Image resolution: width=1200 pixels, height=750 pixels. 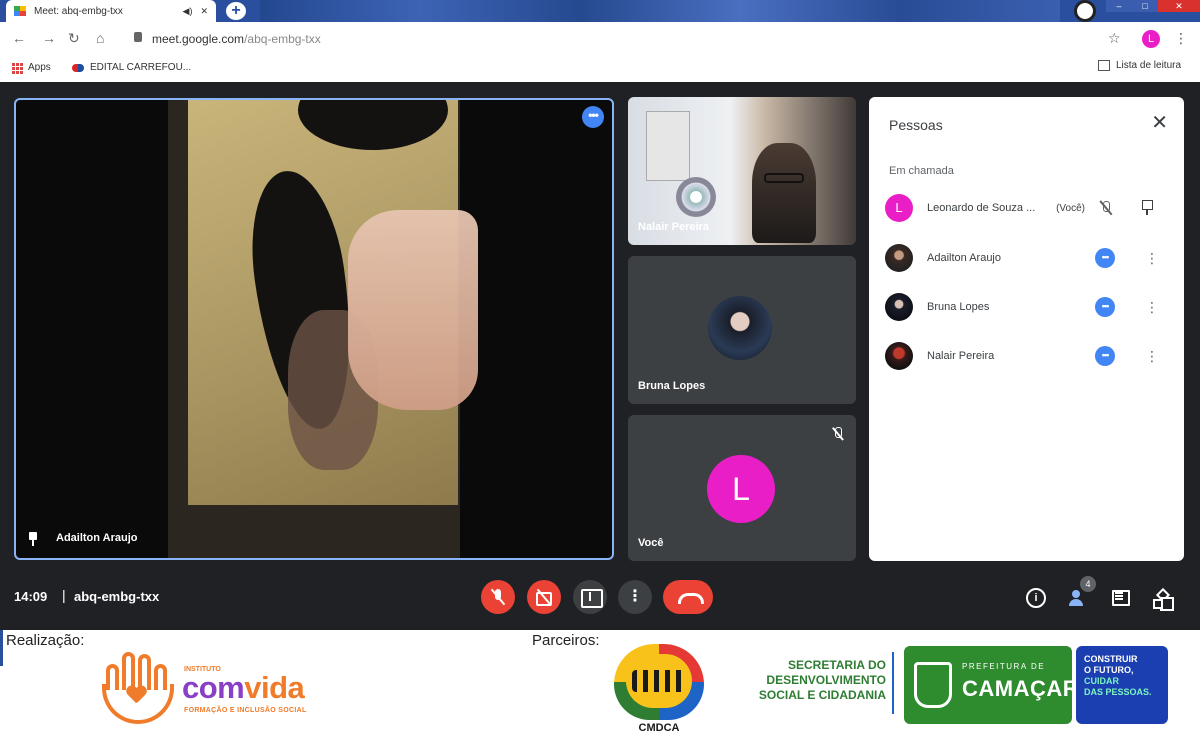 I want to click on chrome-menu-icon: ⋮, so click(x=1181, y=38).